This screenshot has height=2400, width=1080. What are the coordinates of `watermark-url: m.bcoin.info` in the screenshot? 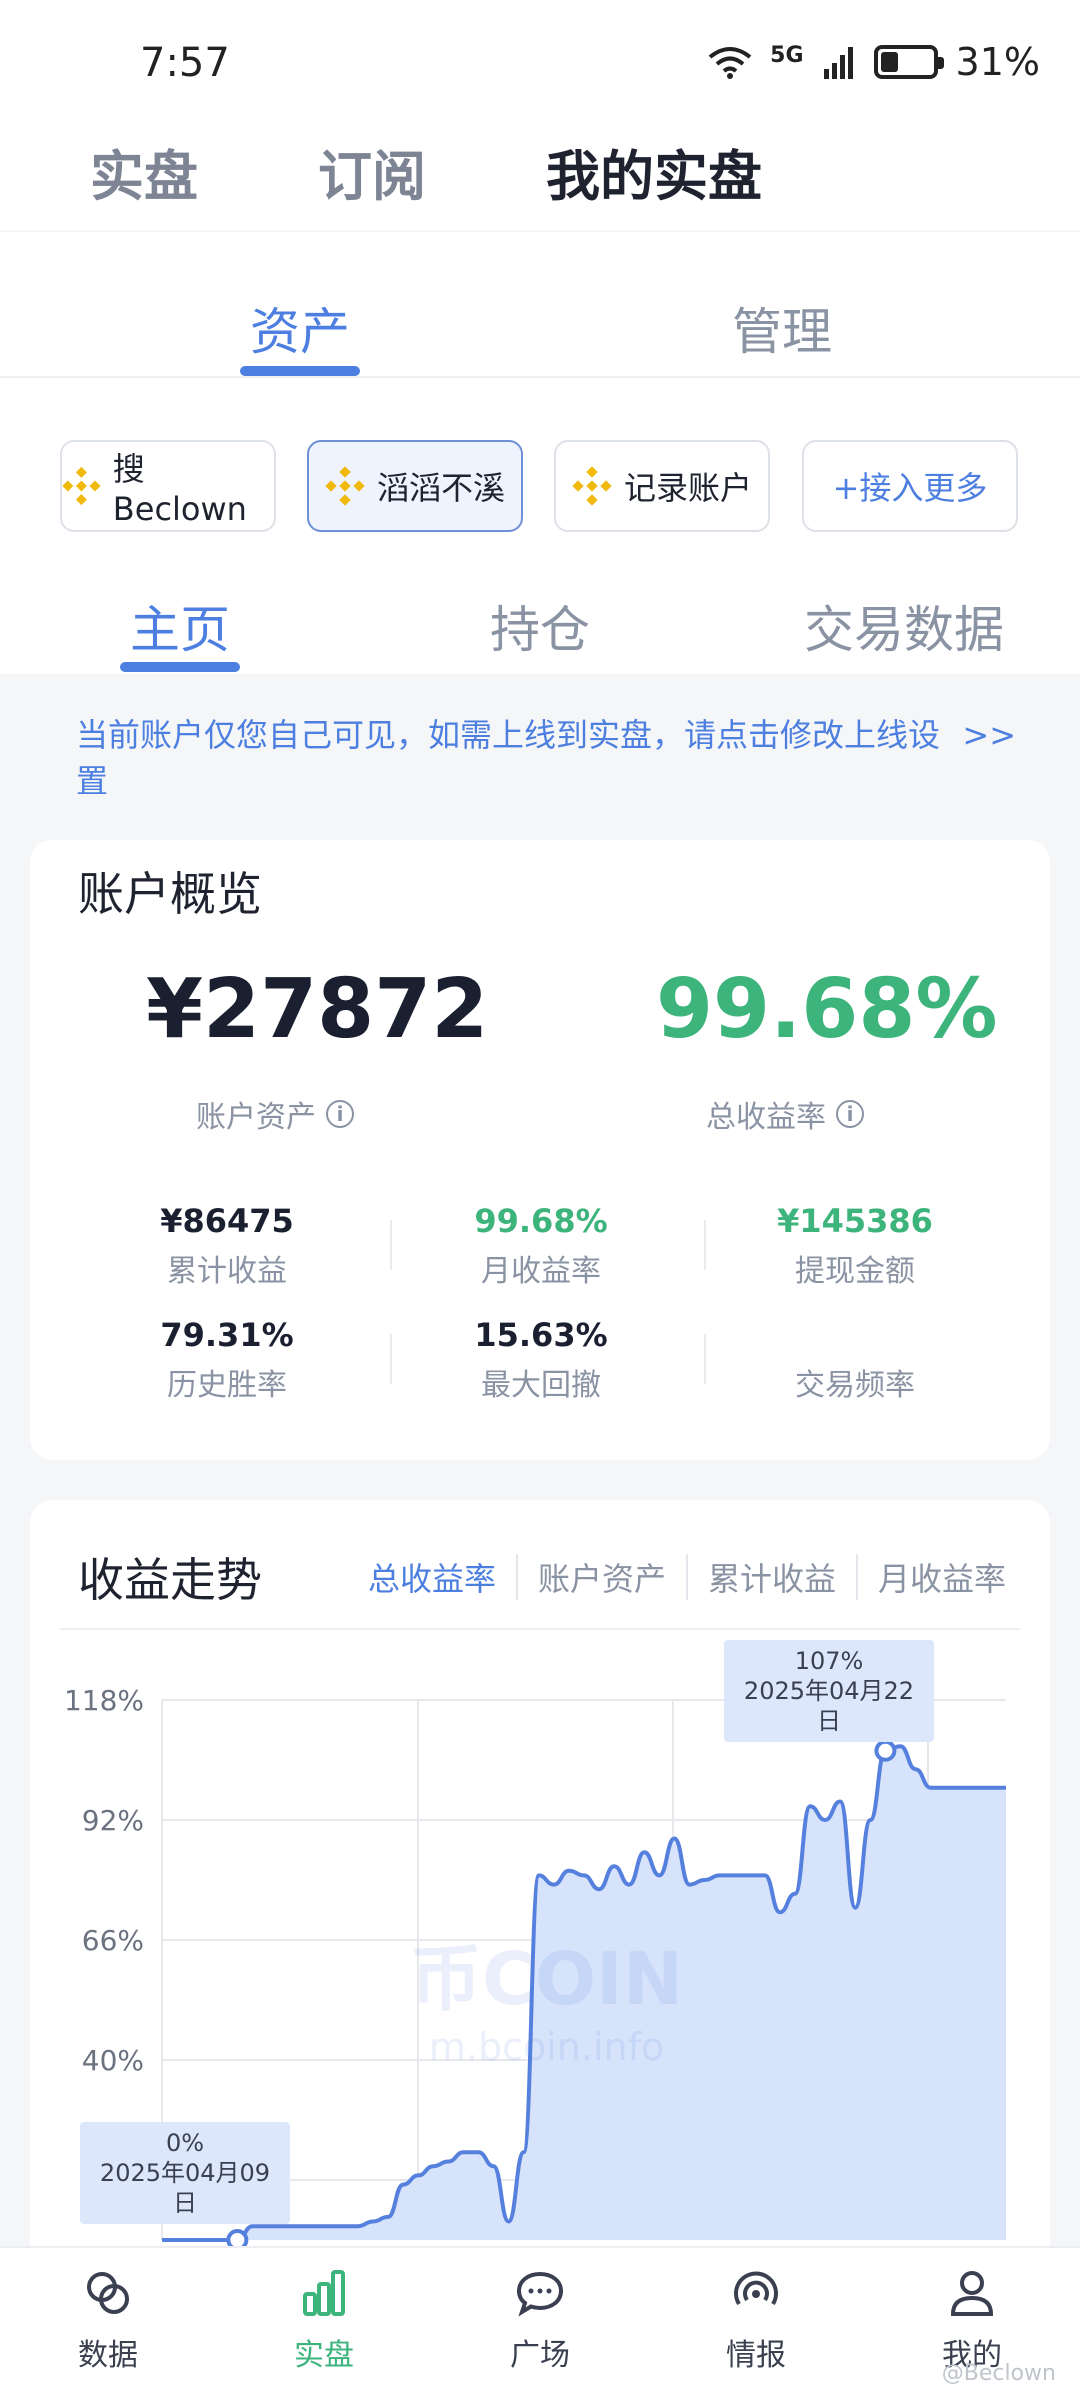 It's located at (546, 2047).